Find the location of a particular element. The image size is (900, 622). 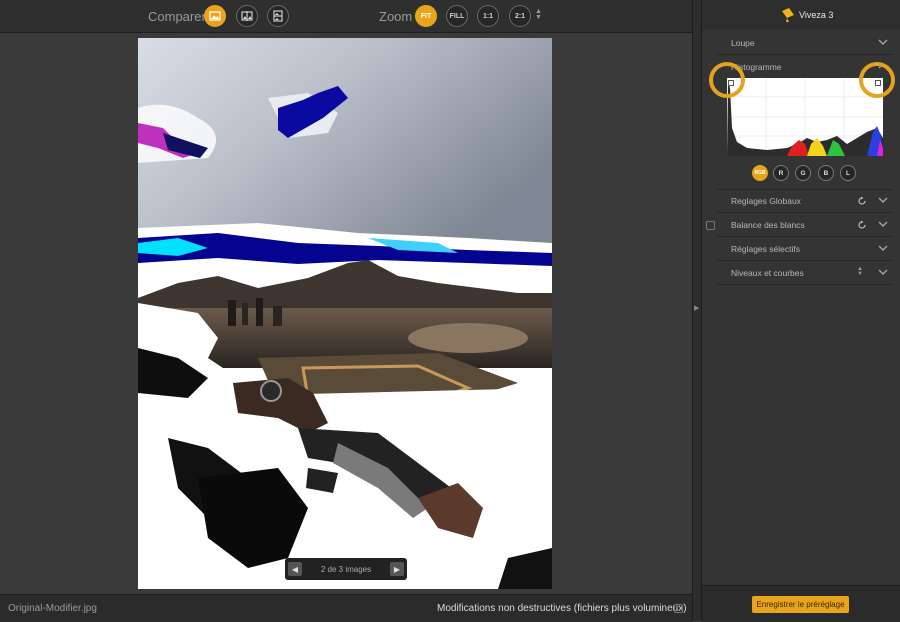

stacked-view-icon is located at coordinates (278, 16).